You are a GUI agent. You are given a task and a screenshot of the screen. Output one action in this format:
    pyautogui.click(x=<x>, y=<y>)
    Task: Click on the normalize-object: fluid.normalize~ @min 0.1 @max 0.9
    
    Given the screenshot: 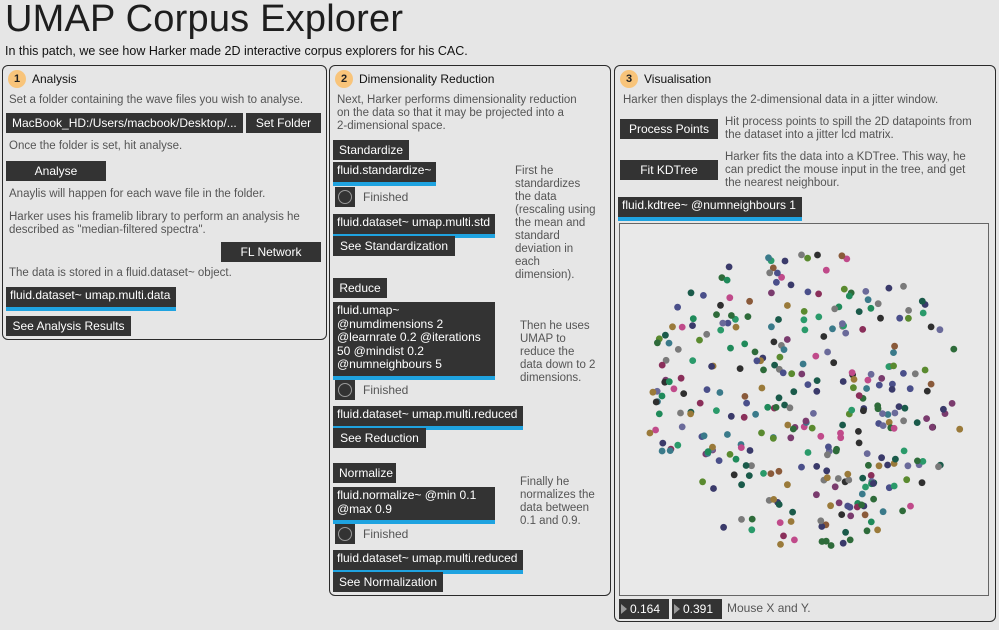 What is the action you would take?
    pyautogui.click(x=414, y=505)
    